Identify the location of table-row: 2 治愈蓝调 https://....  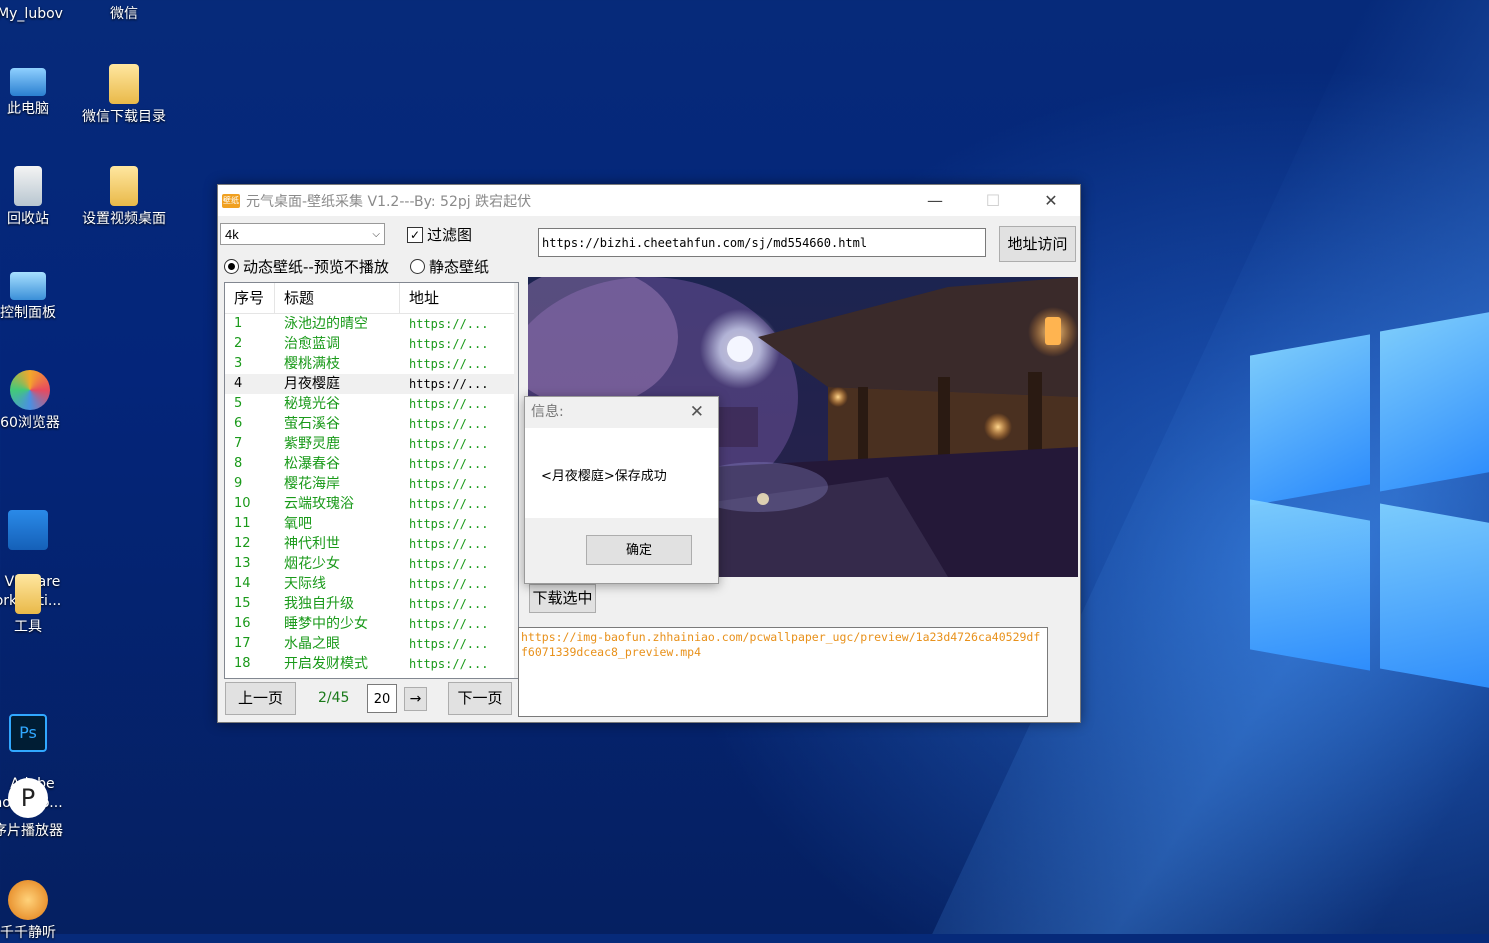
(371, 344).